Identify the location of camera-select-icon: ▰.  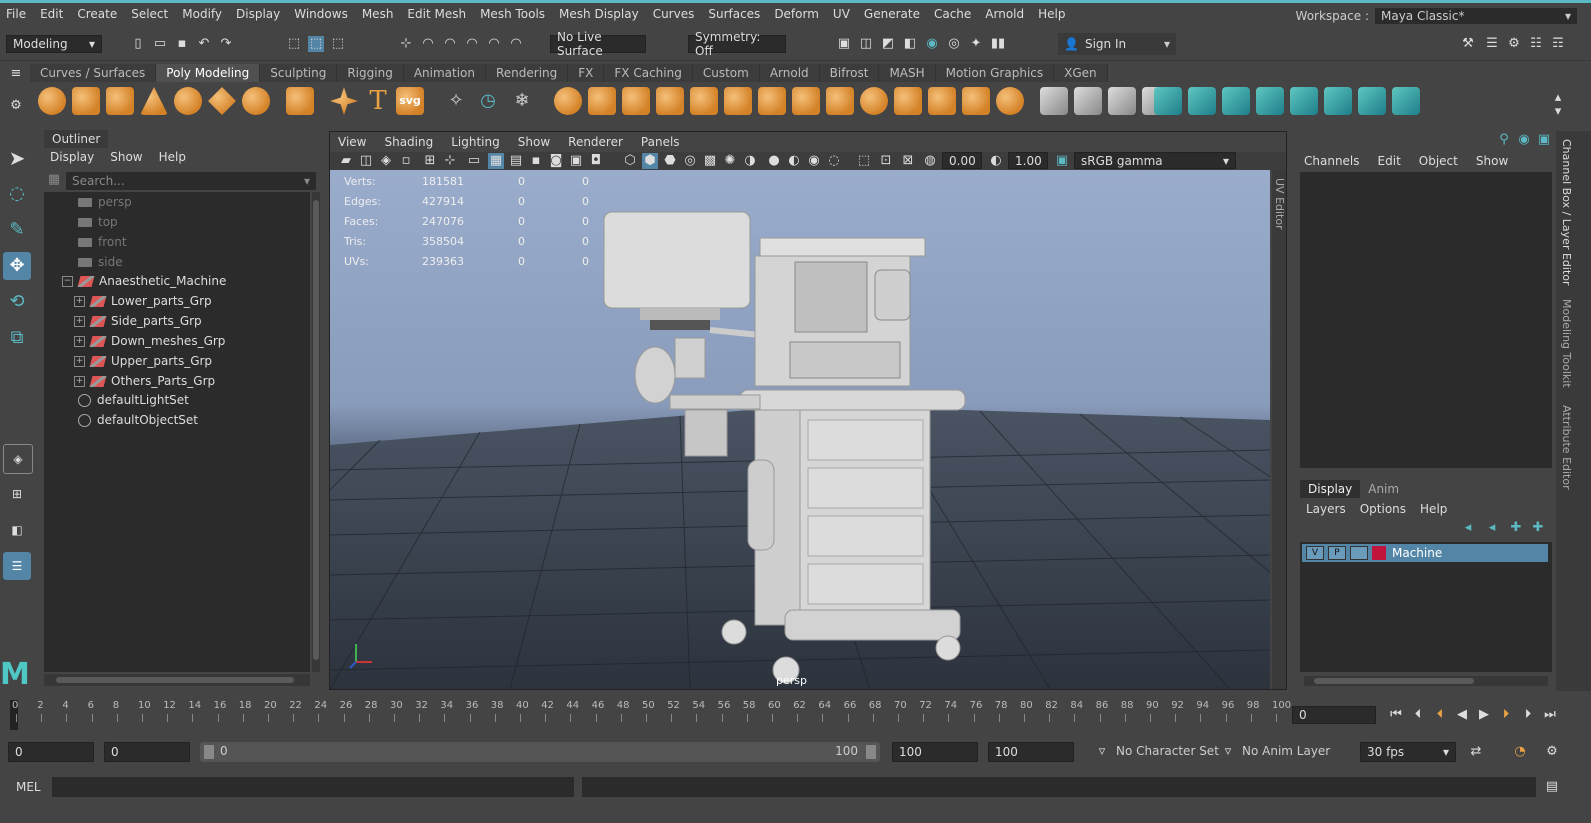
(346, 161).